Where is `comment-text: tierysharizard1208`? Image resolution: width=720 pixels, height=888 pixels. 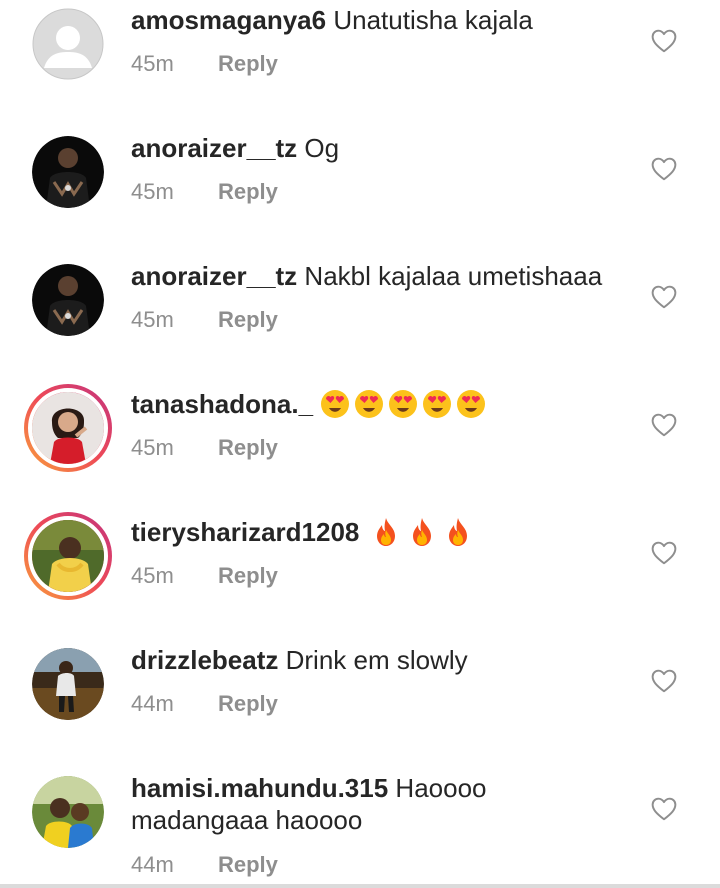
comment-text: tierysharizard1208 is located at coordinates (381, 532).